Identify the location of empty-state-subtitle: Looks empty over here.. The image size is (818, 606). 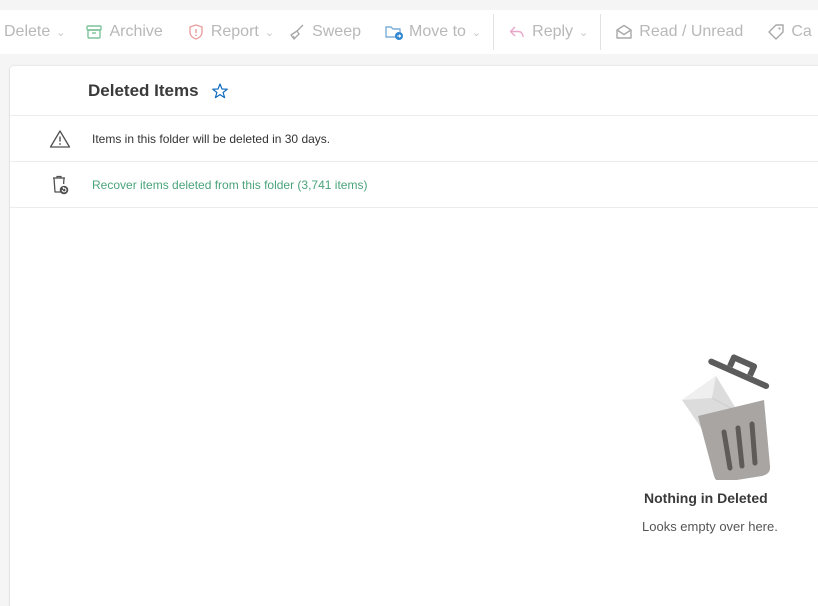
(710, 526).